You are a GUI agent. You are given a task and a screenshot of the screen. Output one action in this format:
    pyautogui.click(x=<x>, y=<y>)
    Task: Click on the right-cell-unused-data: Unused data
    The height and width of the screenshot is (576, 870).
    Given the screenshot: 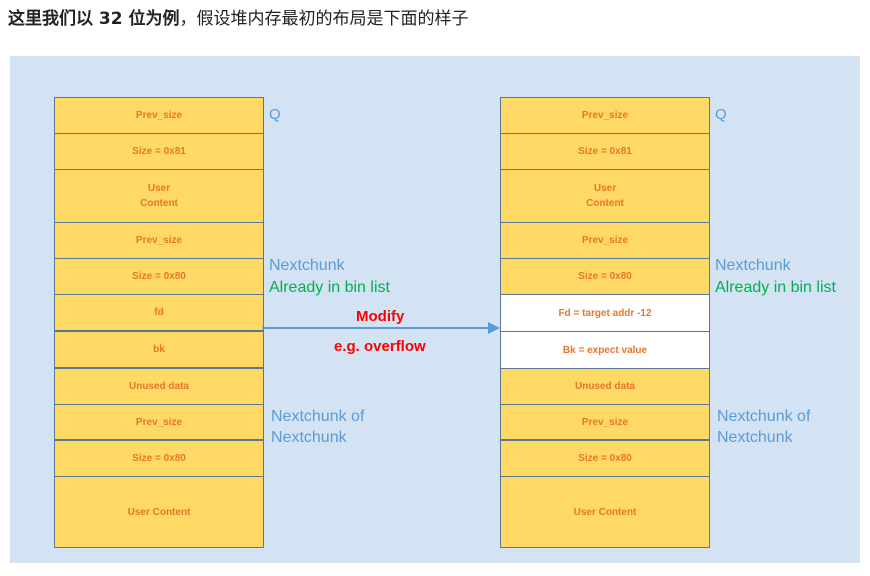 What is the action you would take?
    pyautogui.click(x=605, y=387)
    